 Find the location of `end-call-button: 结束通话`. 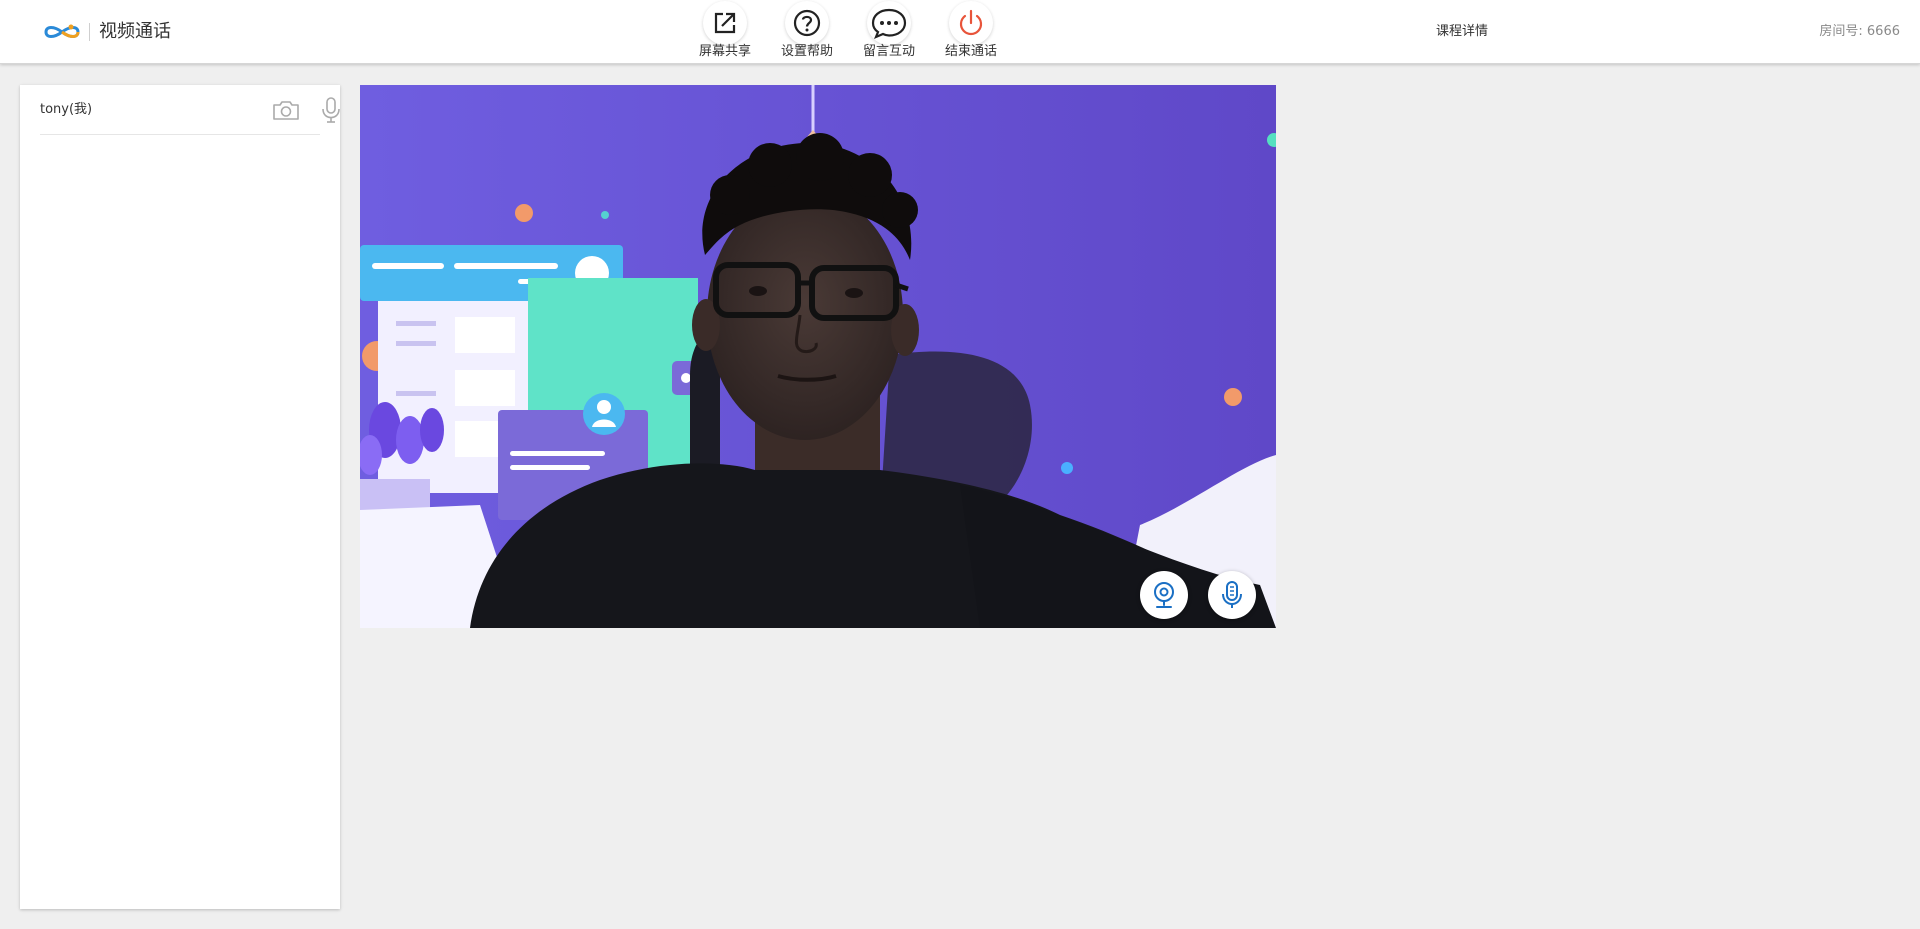

end-call-button: 结束通话 is located at coordinates (971, 32).